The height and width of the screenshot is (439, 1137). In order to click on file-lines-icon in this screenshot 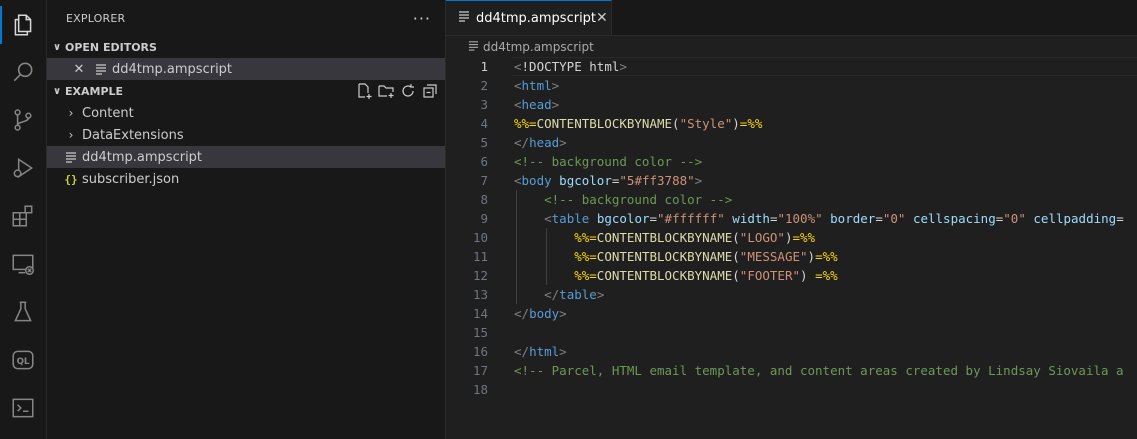, I will do `click(464, 18)`.